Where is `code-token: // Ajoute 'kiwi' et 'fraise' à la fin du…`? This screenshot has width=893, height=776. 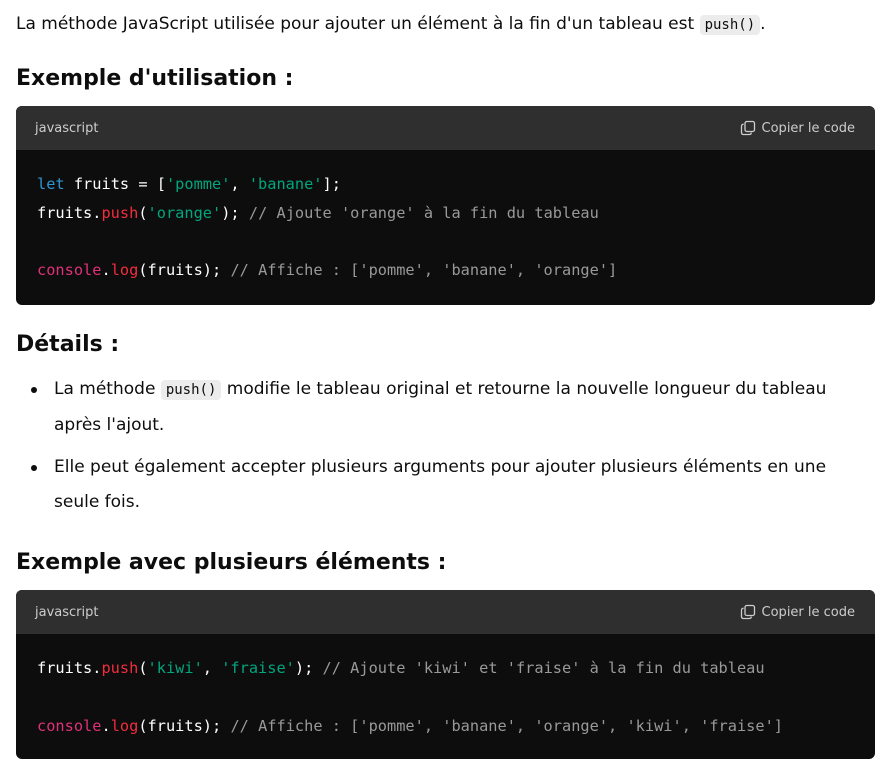
code-token: // Ajoute 'kiwi' et 'fraise' à la fin du… is located at coordinates (543, 668).